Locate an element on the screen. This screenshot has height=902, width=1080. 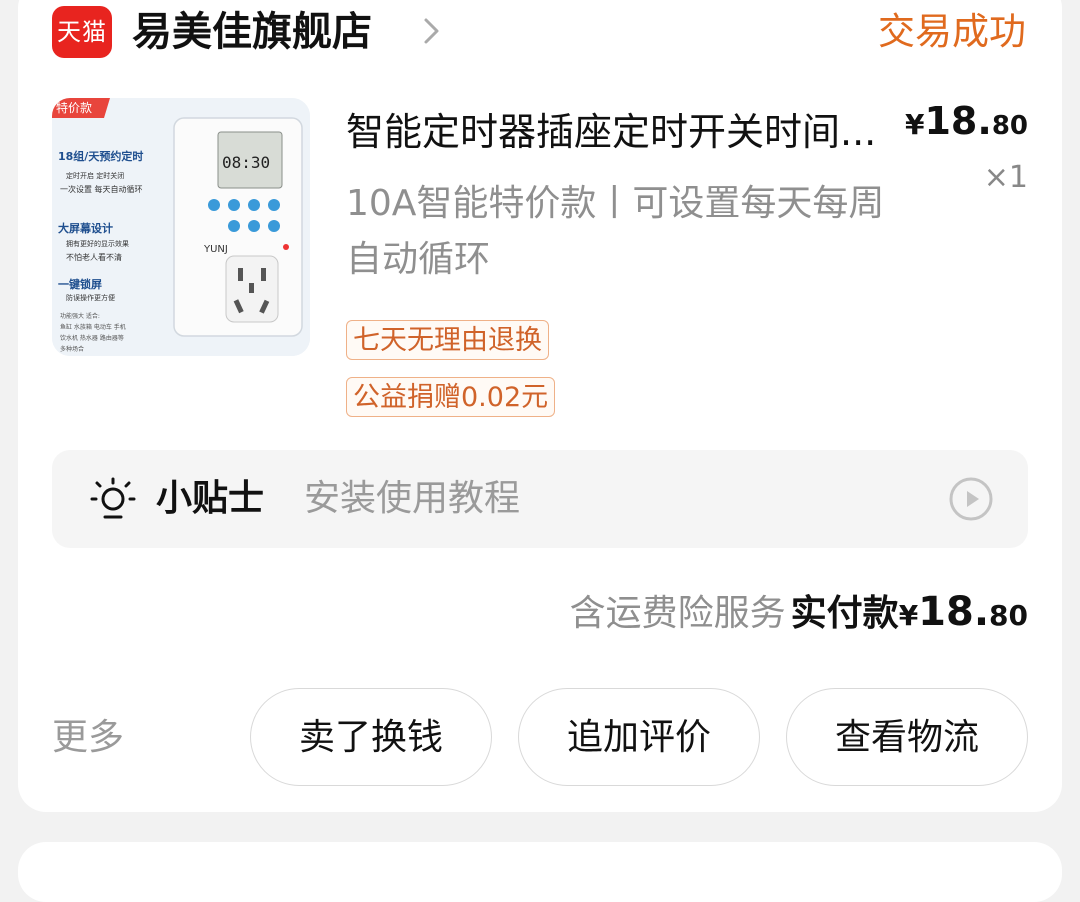
lightbulb-icon is located at coordinates (113, 498).